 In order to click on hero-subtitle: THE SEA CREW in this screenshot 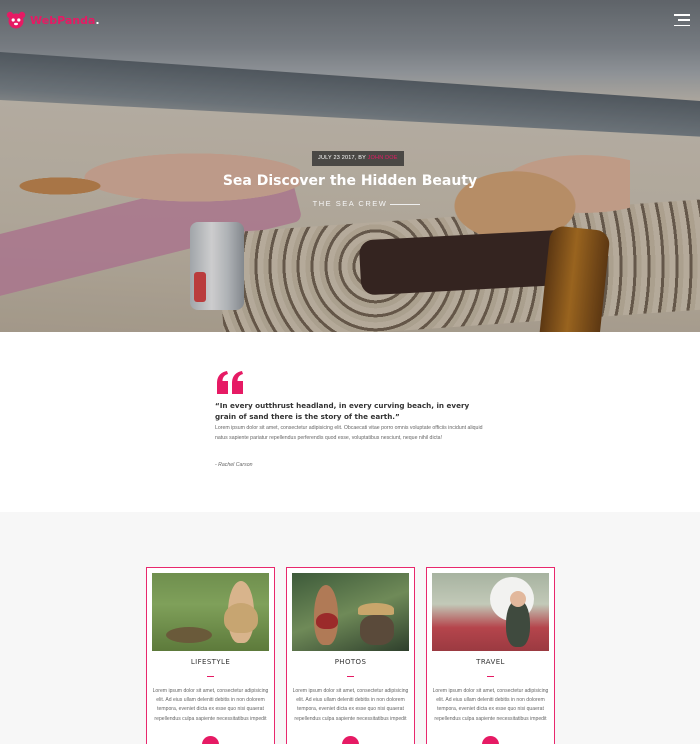, I will do `click(350, 203)`.